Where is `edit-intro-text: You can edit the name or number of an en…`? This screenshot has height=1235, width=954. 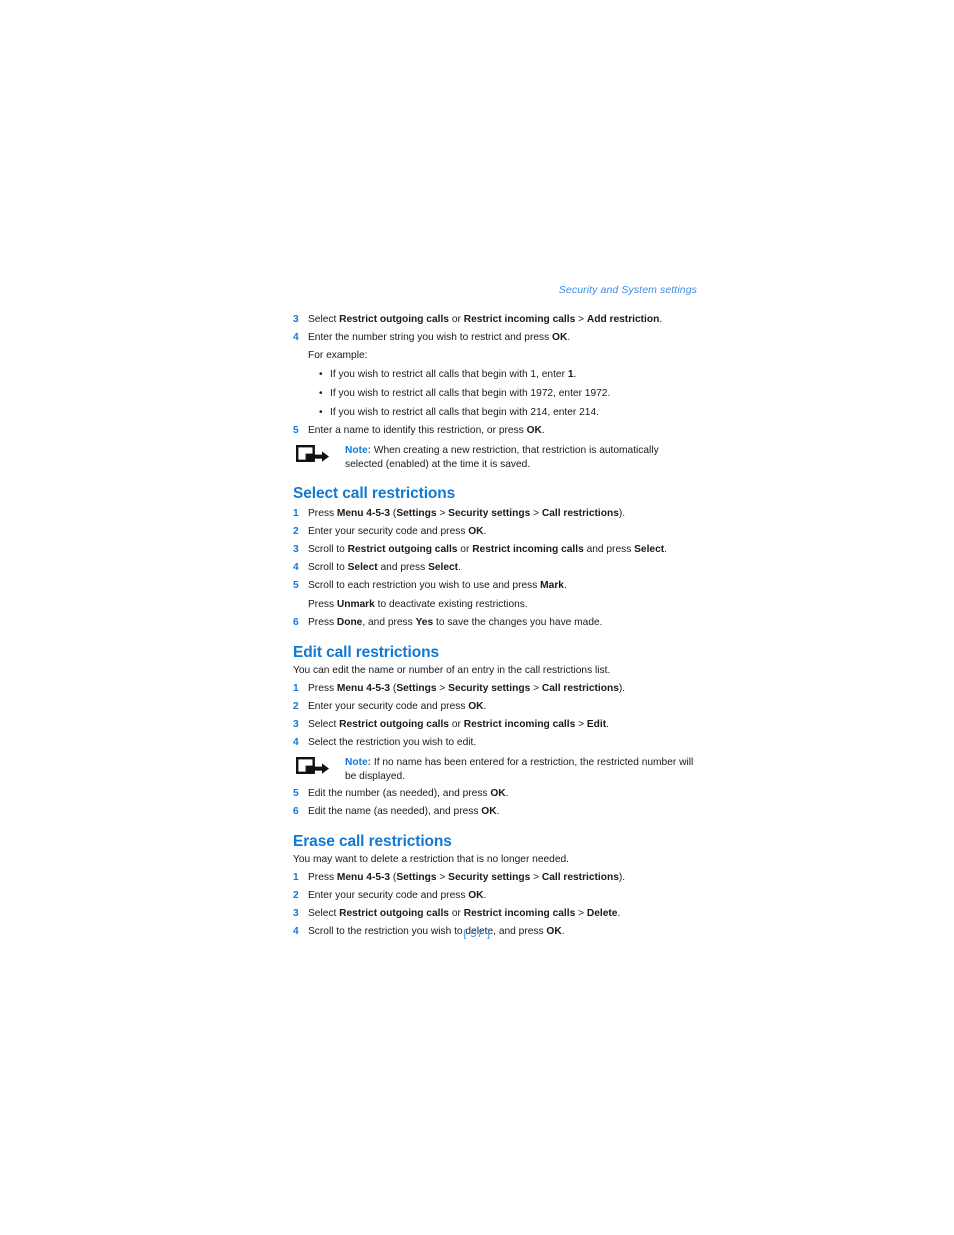
edit-intro-text: You can edit the name or number of an en… is located at coordinates (452, 670).